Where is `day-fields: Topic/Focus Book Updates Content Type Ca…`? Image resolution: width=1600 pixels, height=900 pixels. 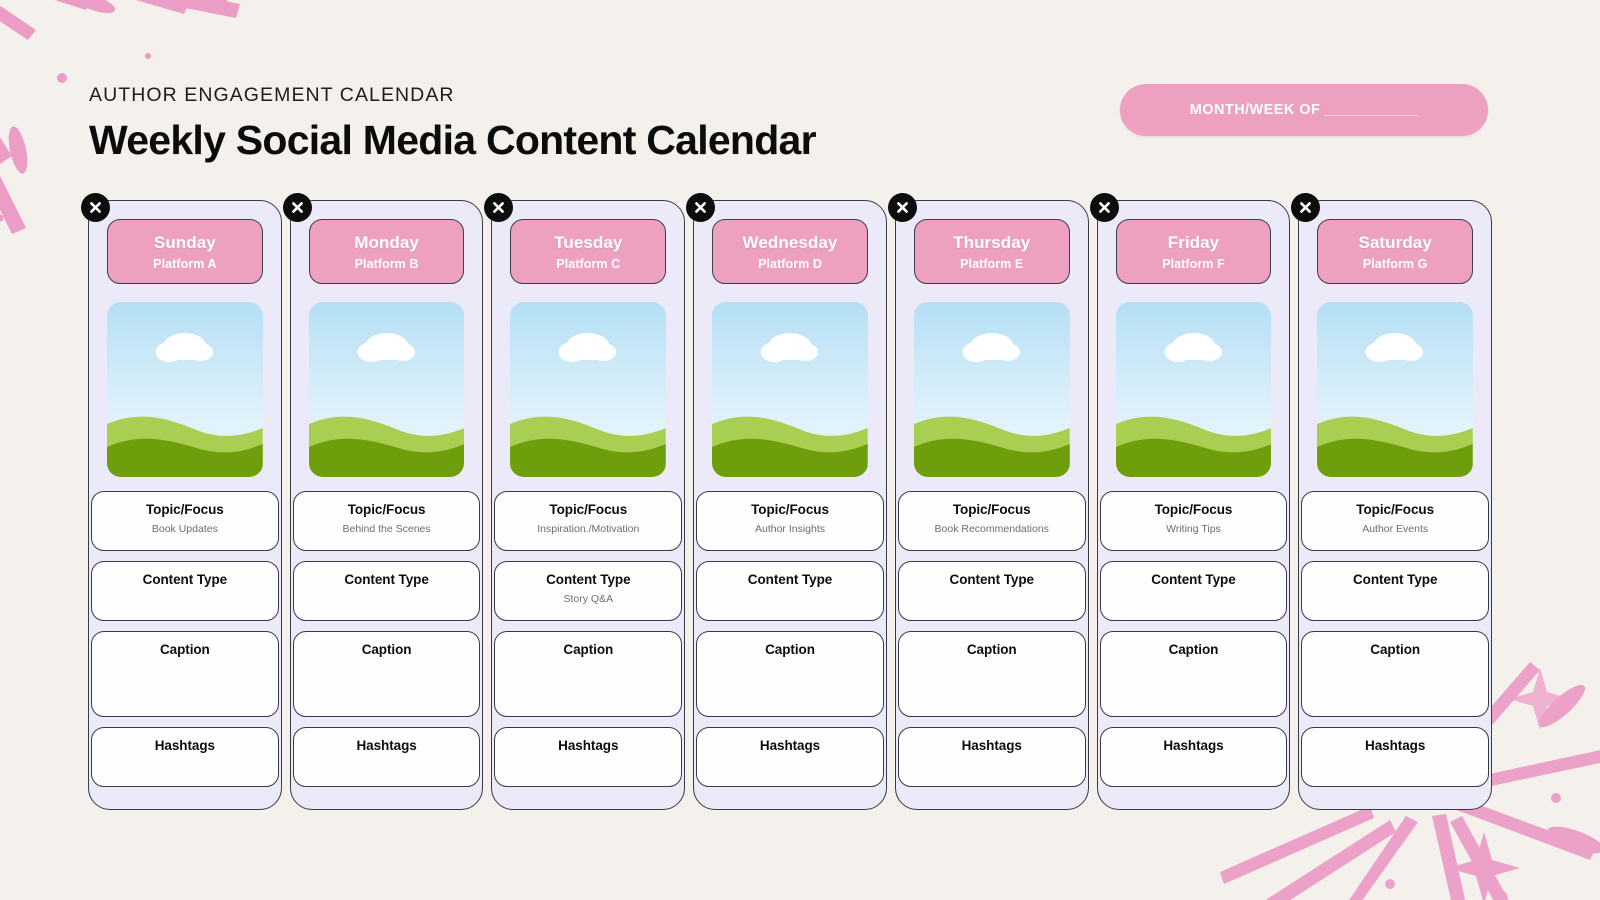
day-fields: Topic/Focus Book Updates Content Type Ca… is located at coordinates (185, 639).